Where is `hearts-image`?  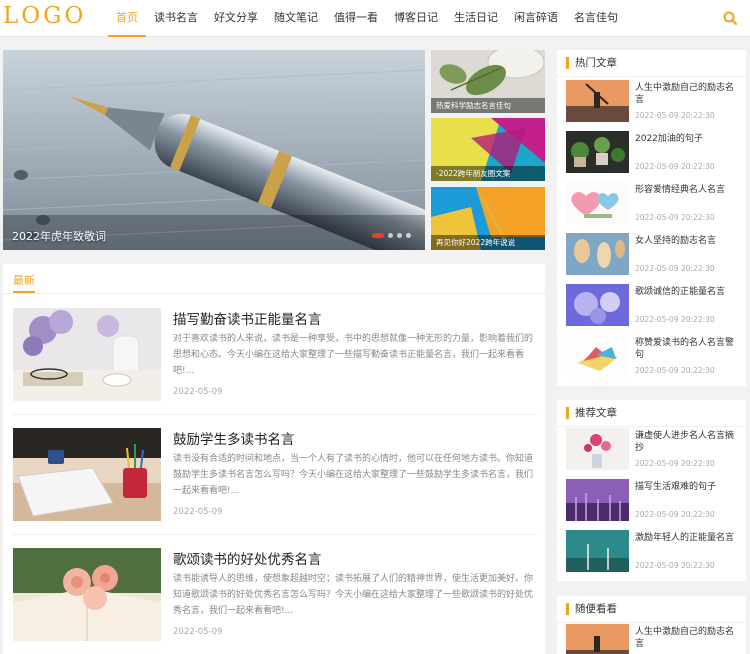 hearts-image is located at coordinates (597, 203).